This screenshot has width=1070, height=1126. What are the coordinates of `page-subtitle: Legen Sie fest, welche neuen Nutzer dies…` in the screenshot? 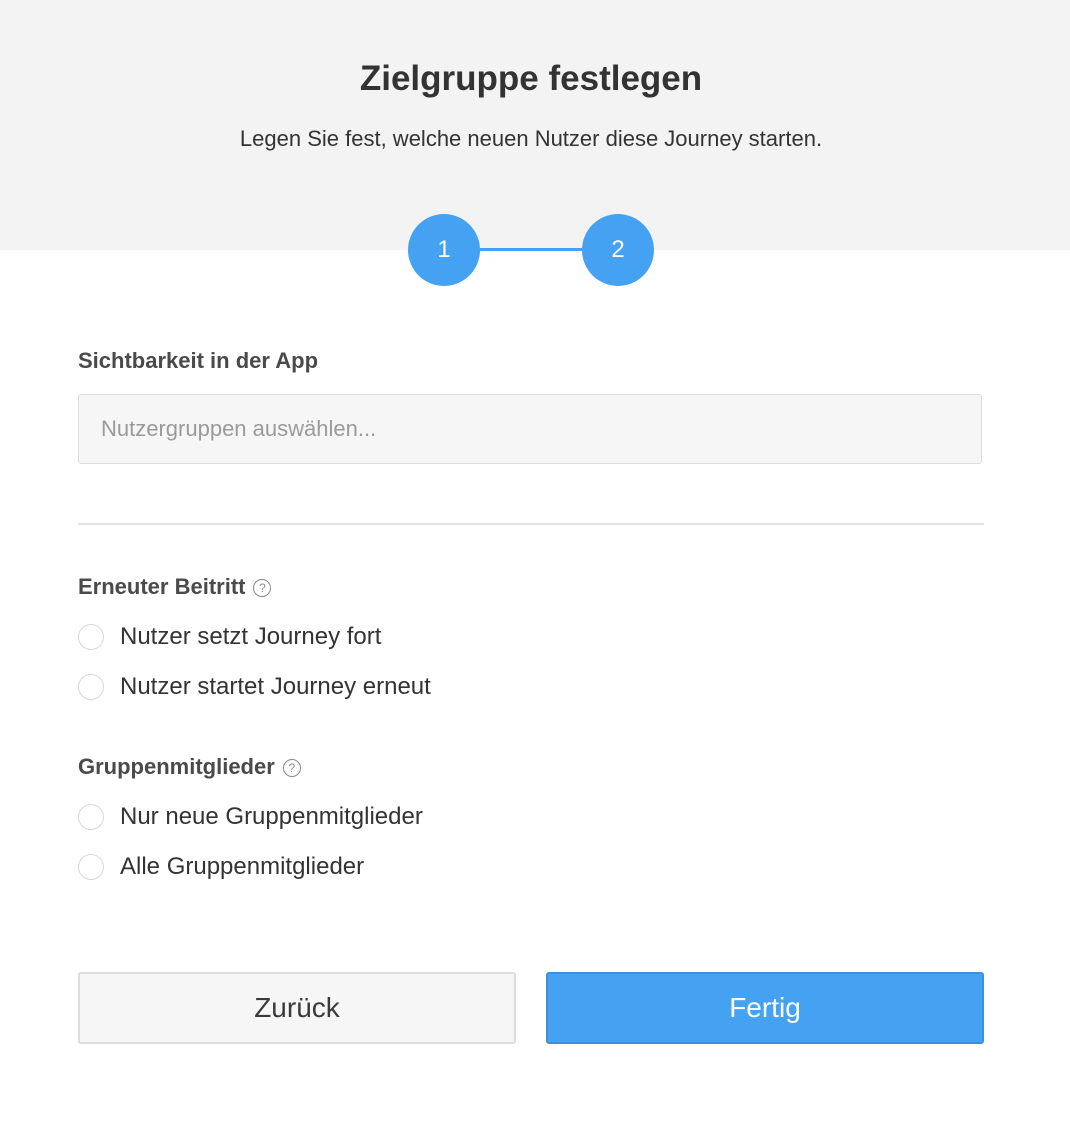 It's located at (531, 138).